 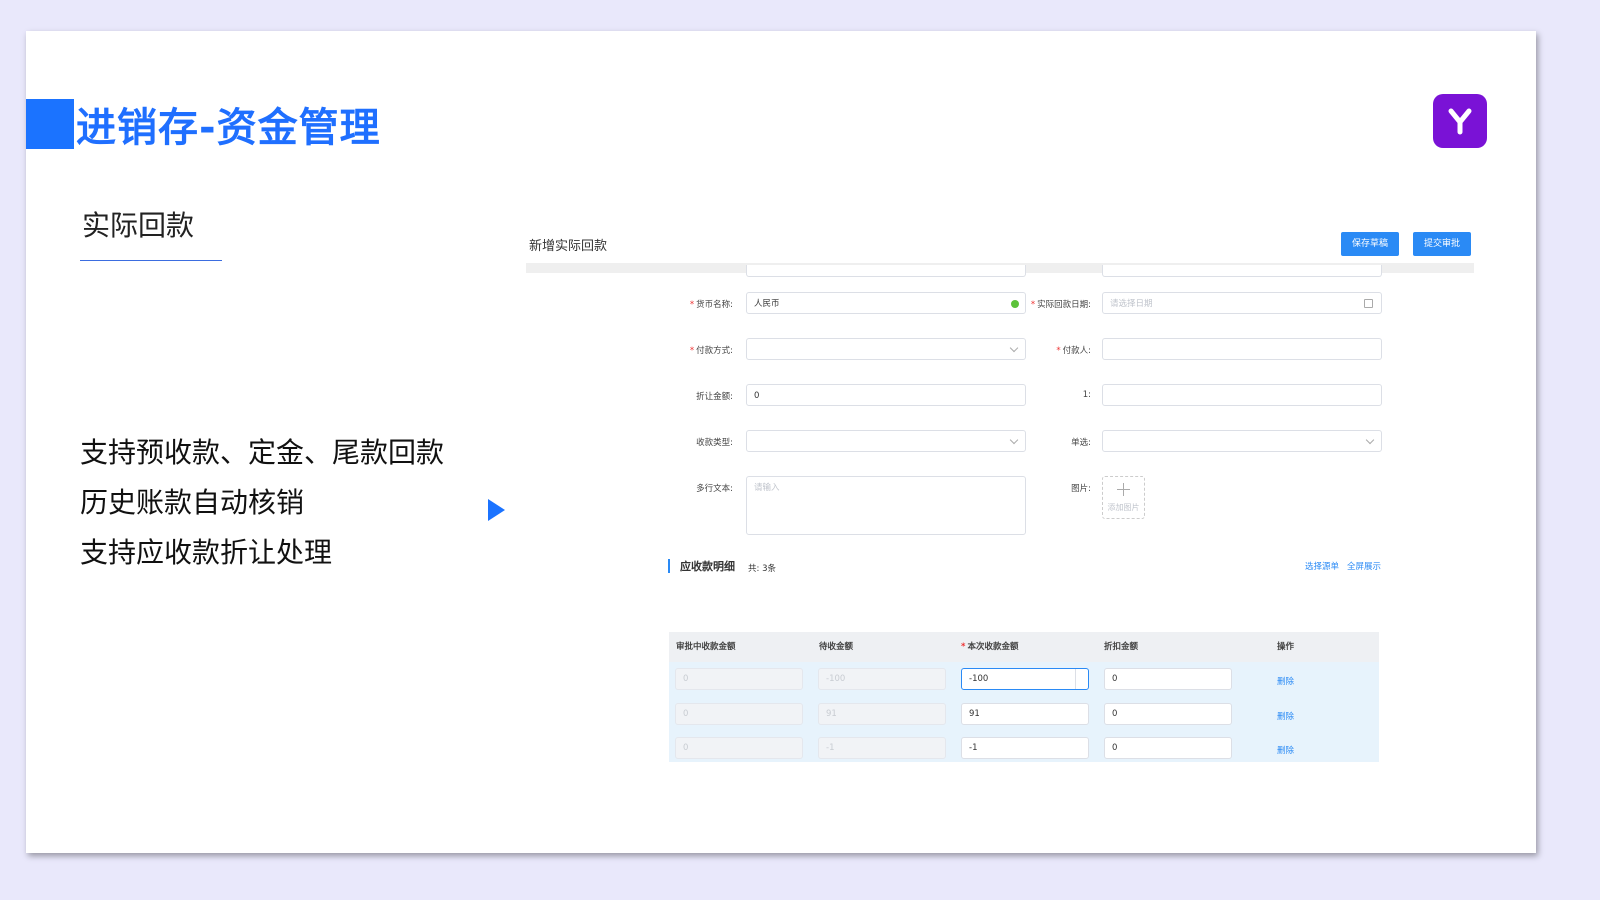 What do you see at coordinates (138, 225) in the screenshot?
I see `section-title: 实际回款` at bounding box center [138, 225].